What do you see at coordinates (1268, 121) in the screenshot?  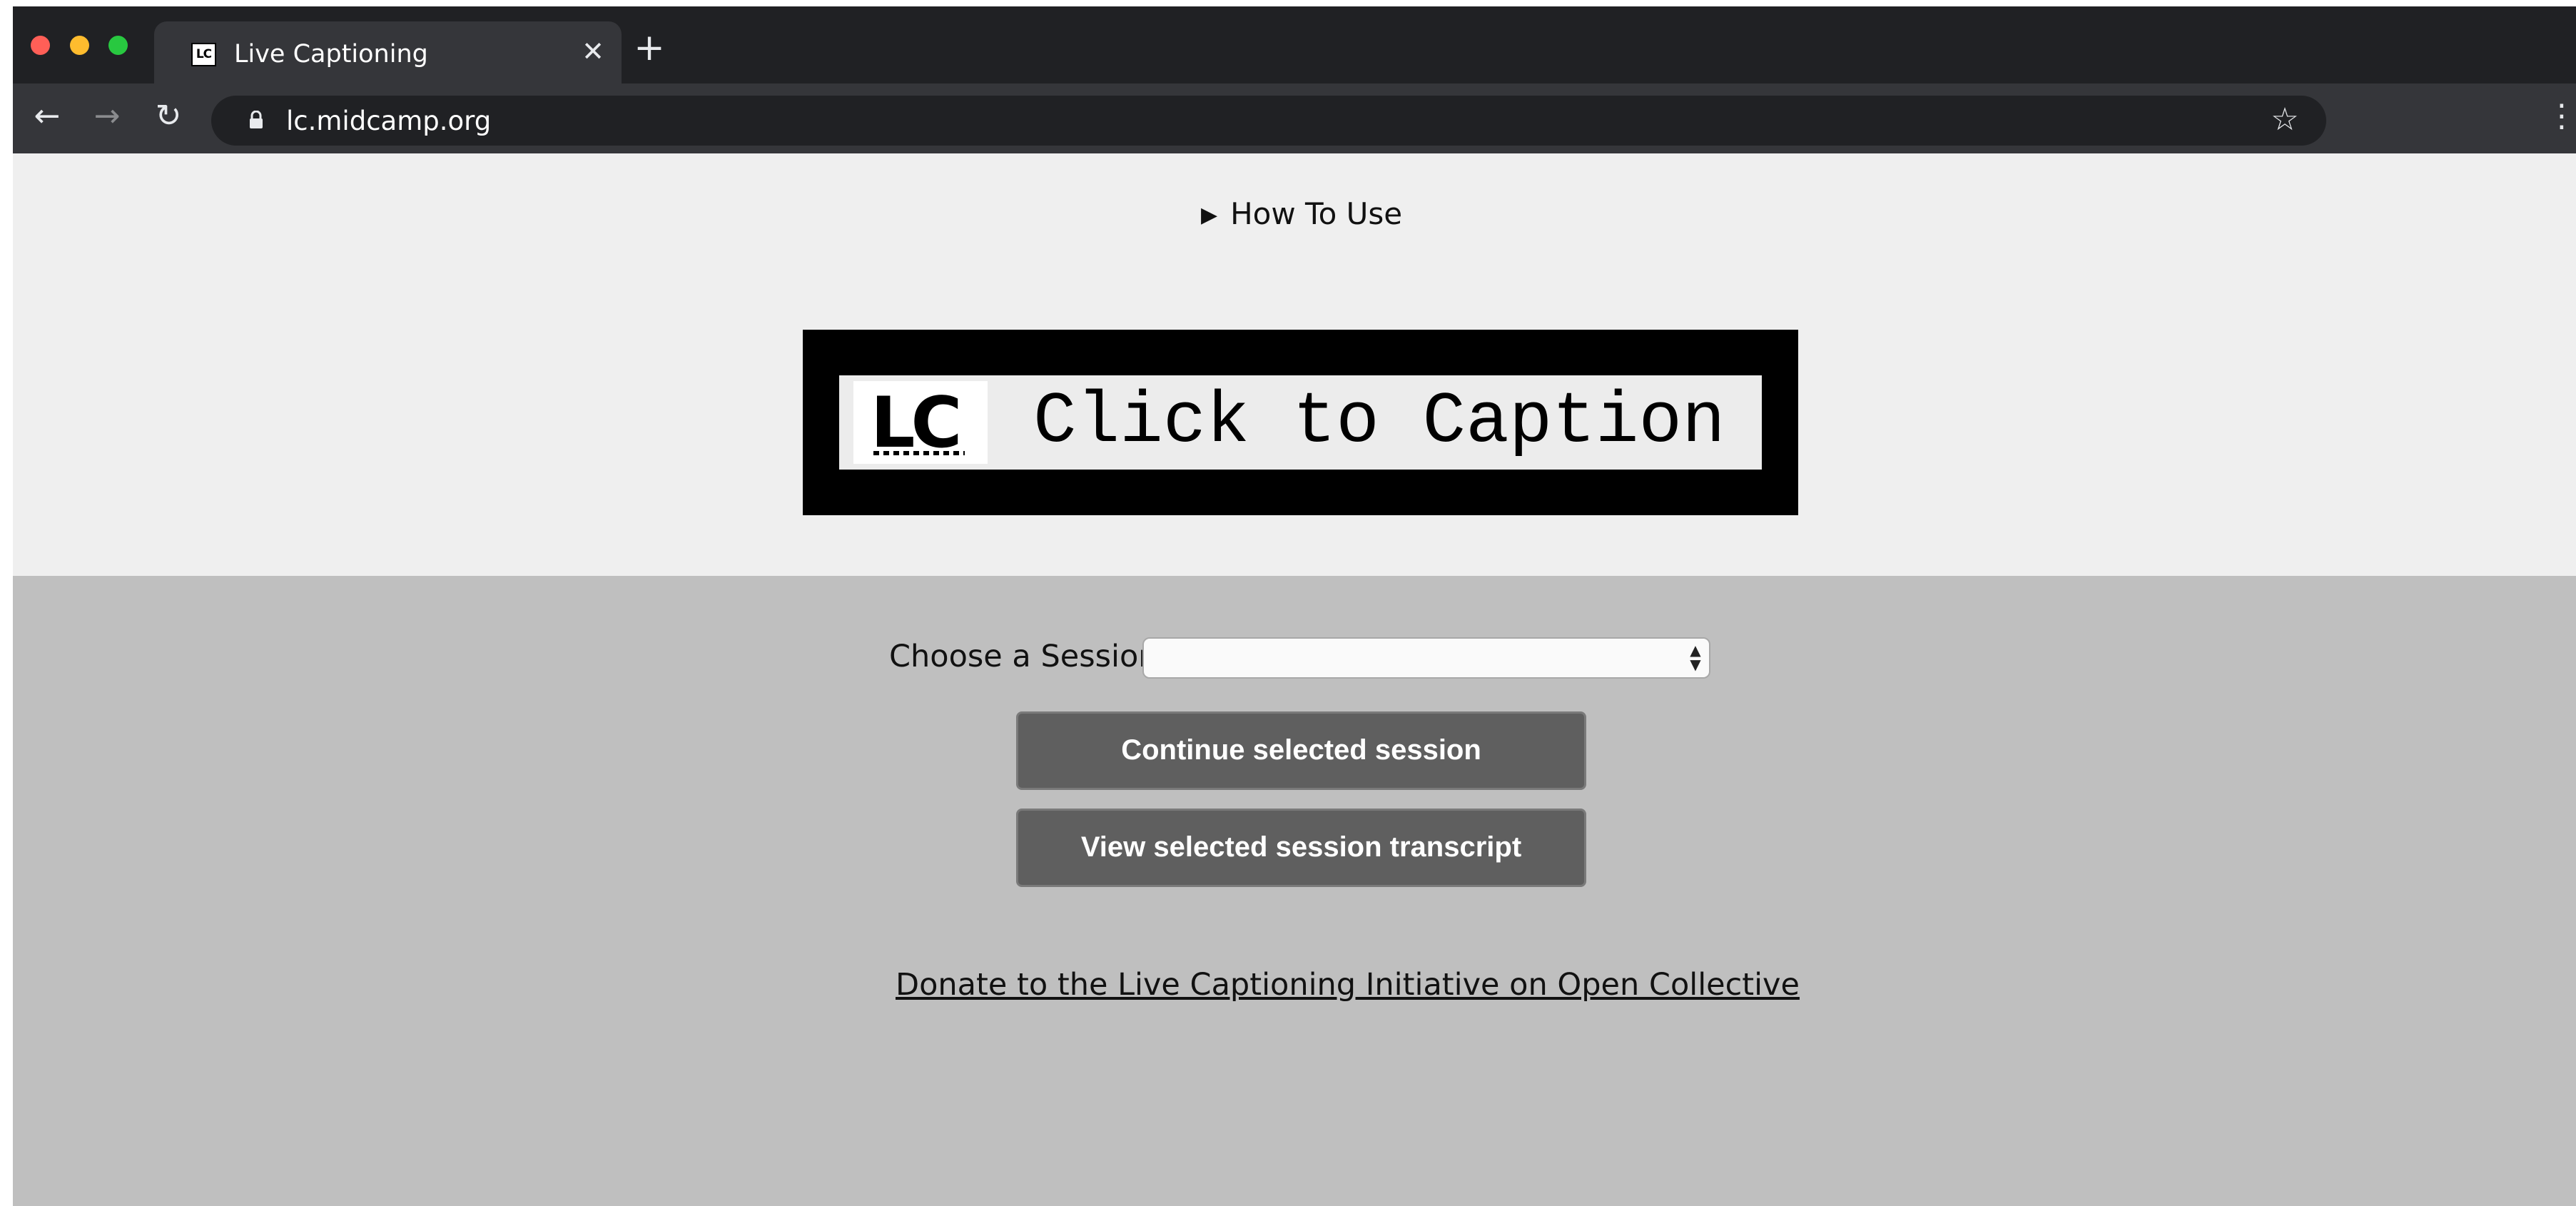 I see `address-bar: lc.midcamp.org ☆` at bounding box center [1268, 121].